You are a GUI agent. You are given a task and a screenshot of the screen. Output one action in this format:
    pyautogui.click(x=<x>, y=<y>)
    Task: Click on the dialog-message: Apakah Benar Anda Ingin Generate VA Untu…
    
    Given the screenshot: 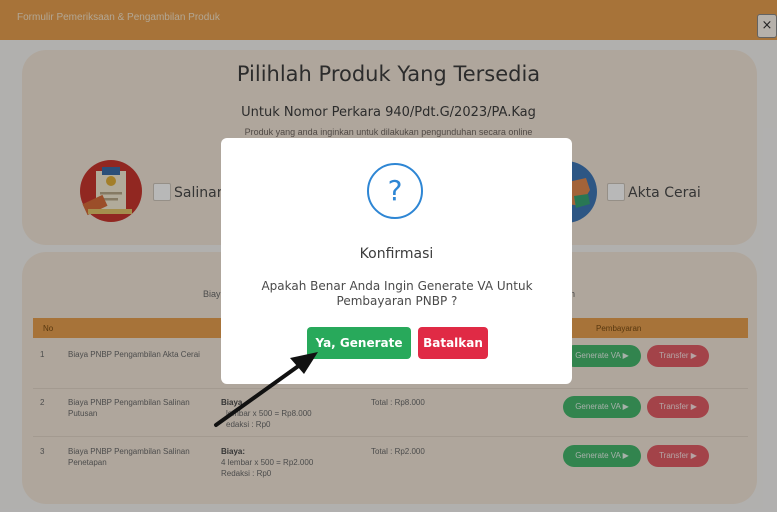 What is the action you would take?
    pyautogui.click(x=397, y=293)
    